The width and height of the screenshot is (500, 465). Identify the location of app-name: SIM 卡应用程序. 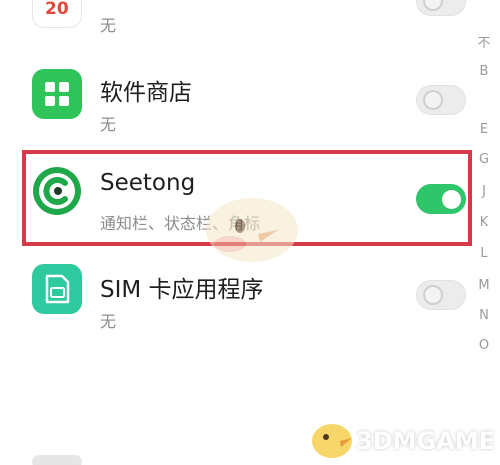
(182, 290).